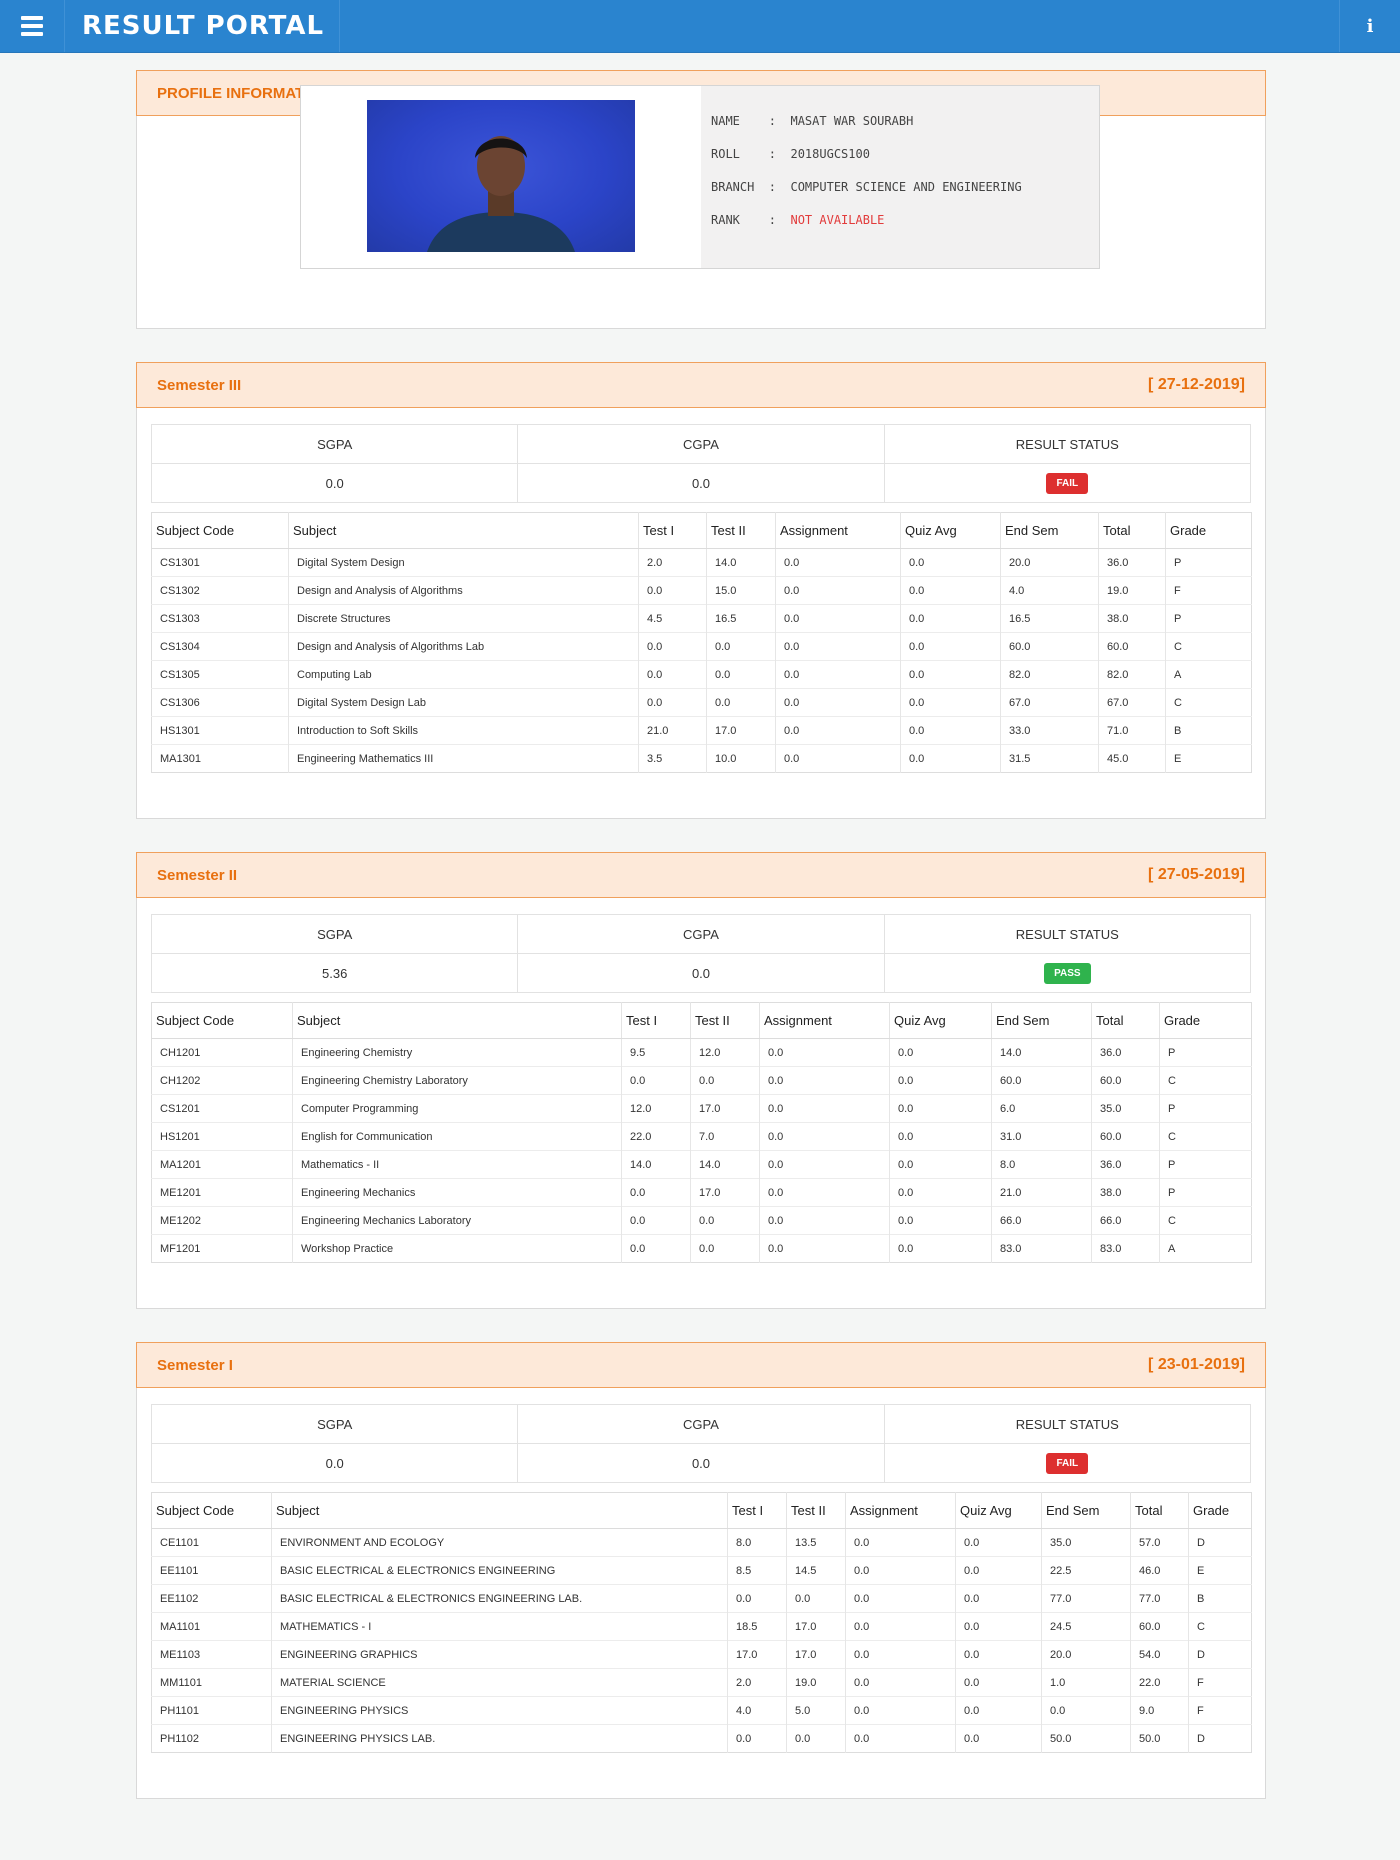 The image size is (1400, 1860). Describe the element at coordinates (334, 973) in the screenshot. I see `sgpa-value: 5.36` at that location.